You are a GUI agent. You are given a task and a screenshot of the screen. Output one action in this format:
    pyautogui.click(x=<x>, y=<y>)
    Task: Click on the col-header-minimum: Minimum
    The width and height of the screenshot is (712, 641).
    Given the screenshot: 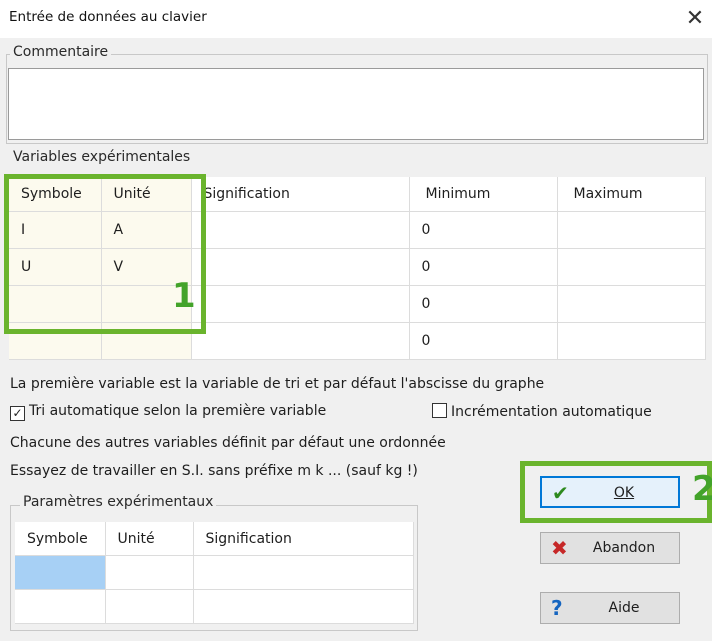 What is the action you would take?
    pyautogui.click(x=483, y=194)
    